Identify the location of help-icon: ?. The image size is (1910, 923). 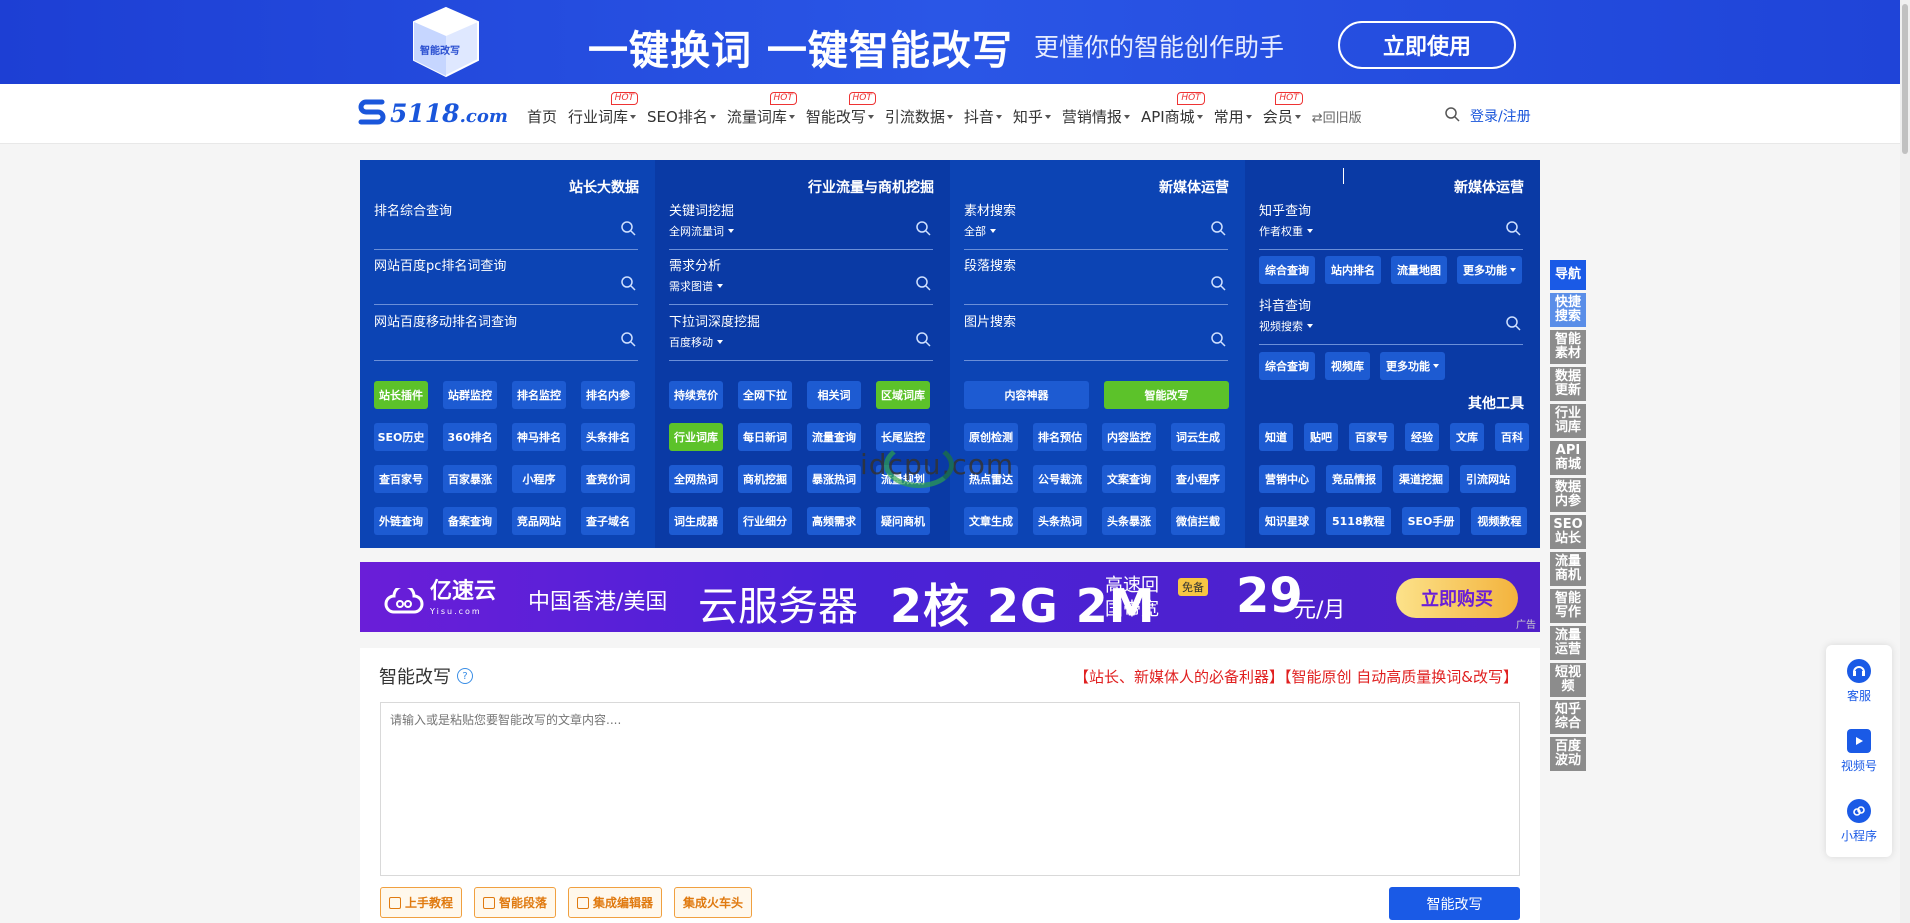
(465, 676).